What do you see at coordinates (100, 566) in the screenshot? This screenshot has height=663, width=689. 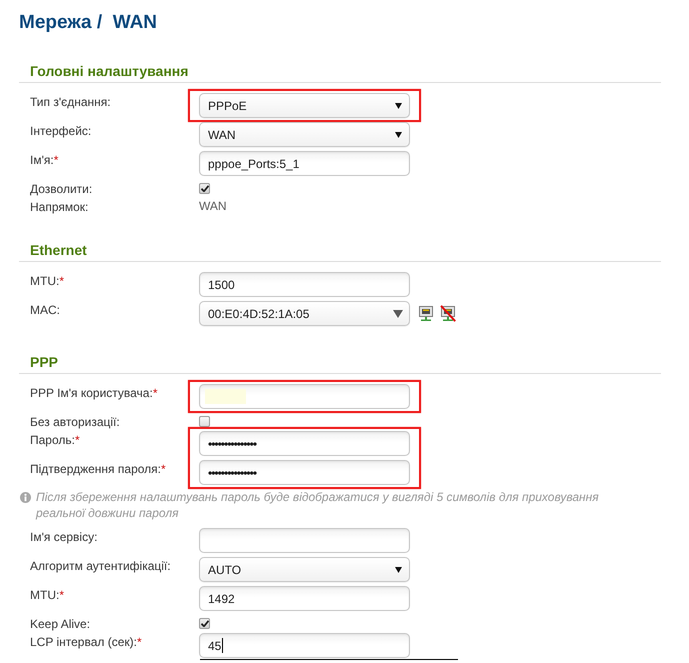 I see `field-label: Алгоритм аутентифікації:` at bounding box center [100, 566].